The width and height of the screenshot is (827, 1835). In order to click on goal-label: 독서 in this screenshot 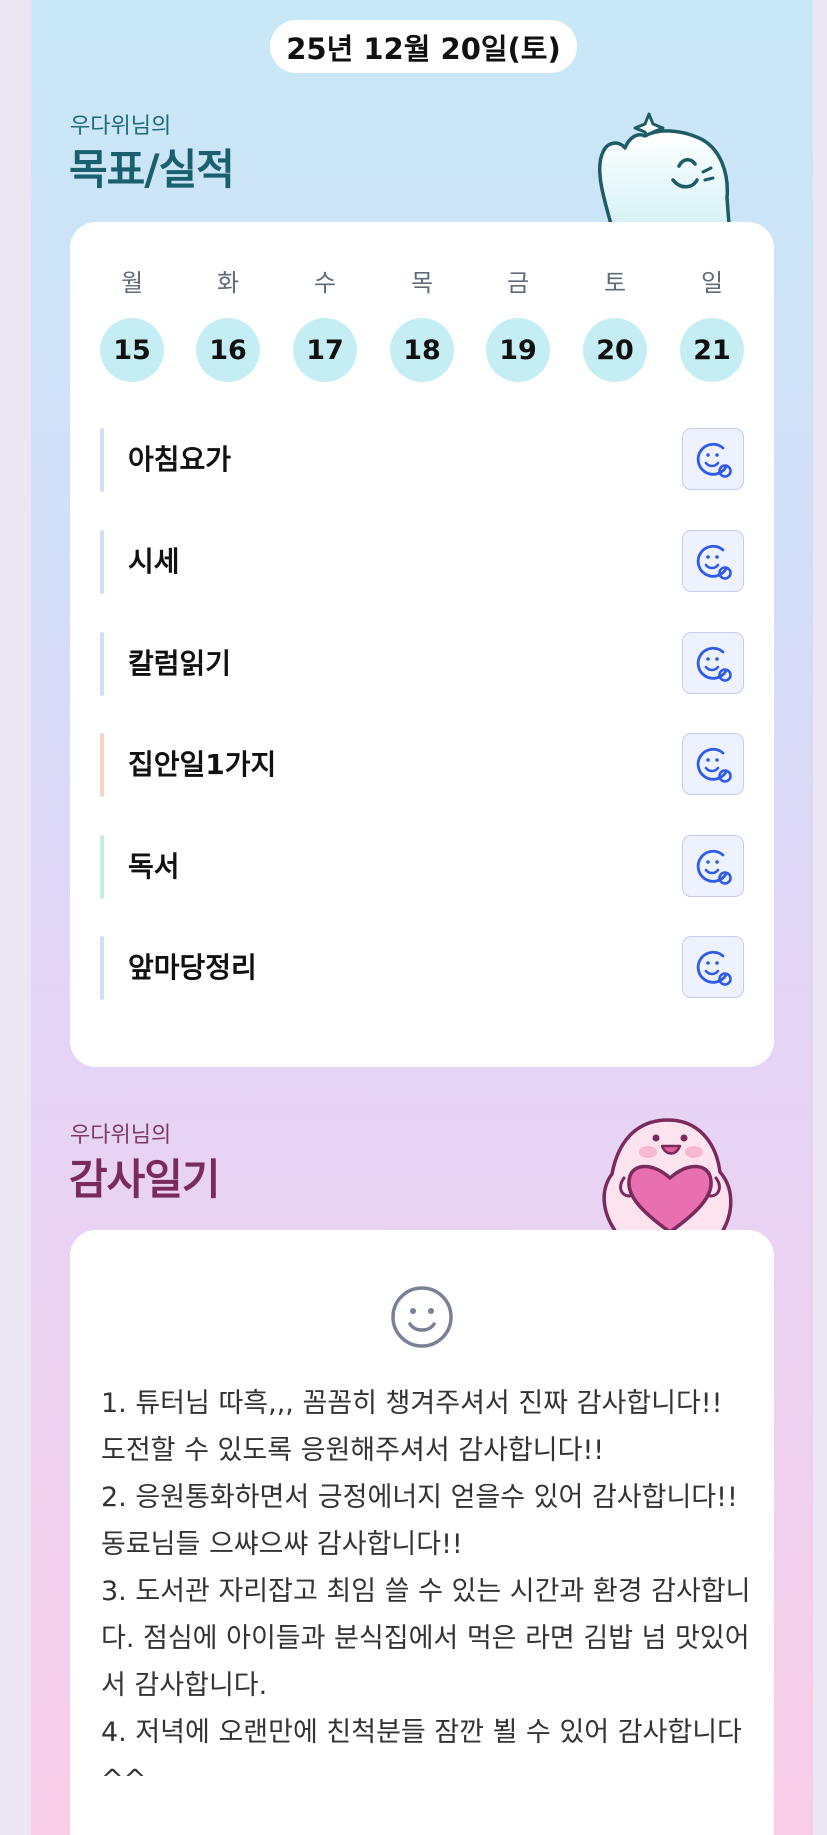, I will do `click(154, 866)`.